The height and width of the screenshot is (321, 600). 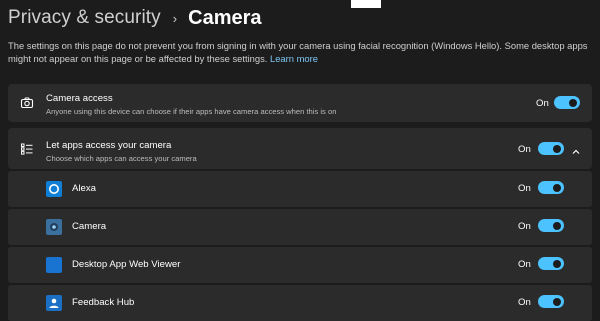 I want to click on app-row-desktop-app-web-viewer: Desktop App Web Viewer On, so click(x=300, y=265).